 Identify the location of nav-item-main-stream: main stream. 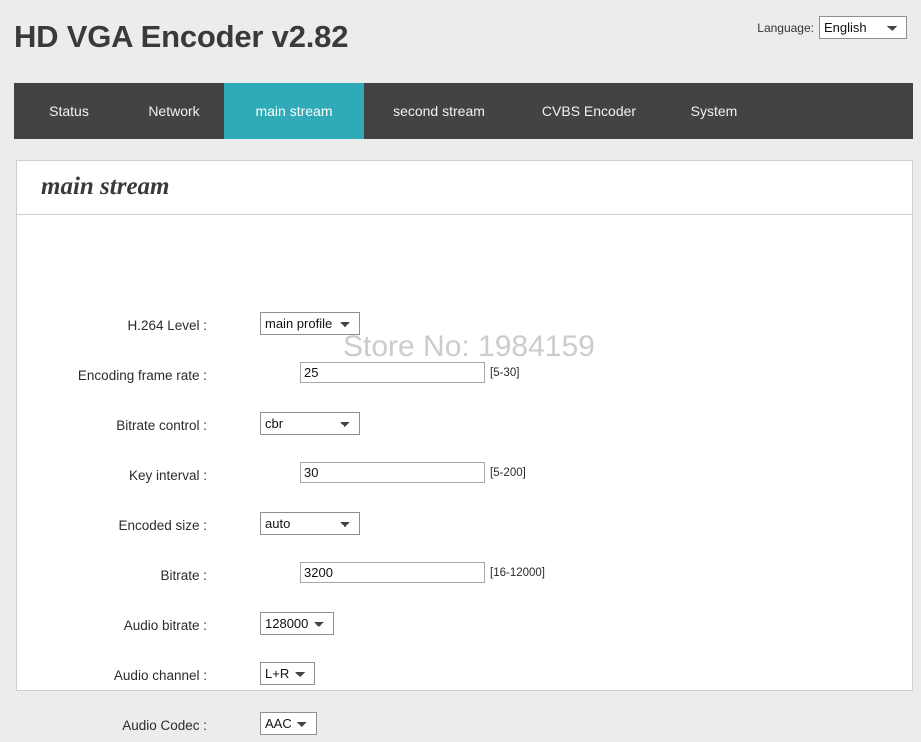
(294, 111).